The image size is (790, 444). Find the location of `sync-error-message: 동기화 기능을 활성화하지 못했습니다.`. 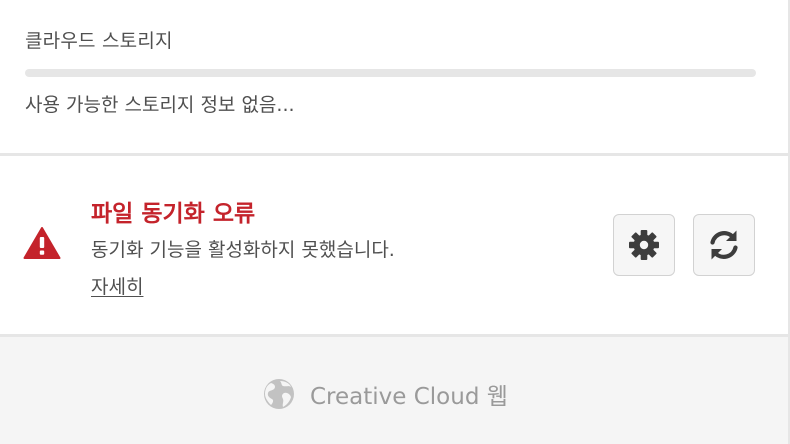

sync-error-message: 동기화 기능을 활성화하지 못했습니다. is located at coordinates (243, 250).